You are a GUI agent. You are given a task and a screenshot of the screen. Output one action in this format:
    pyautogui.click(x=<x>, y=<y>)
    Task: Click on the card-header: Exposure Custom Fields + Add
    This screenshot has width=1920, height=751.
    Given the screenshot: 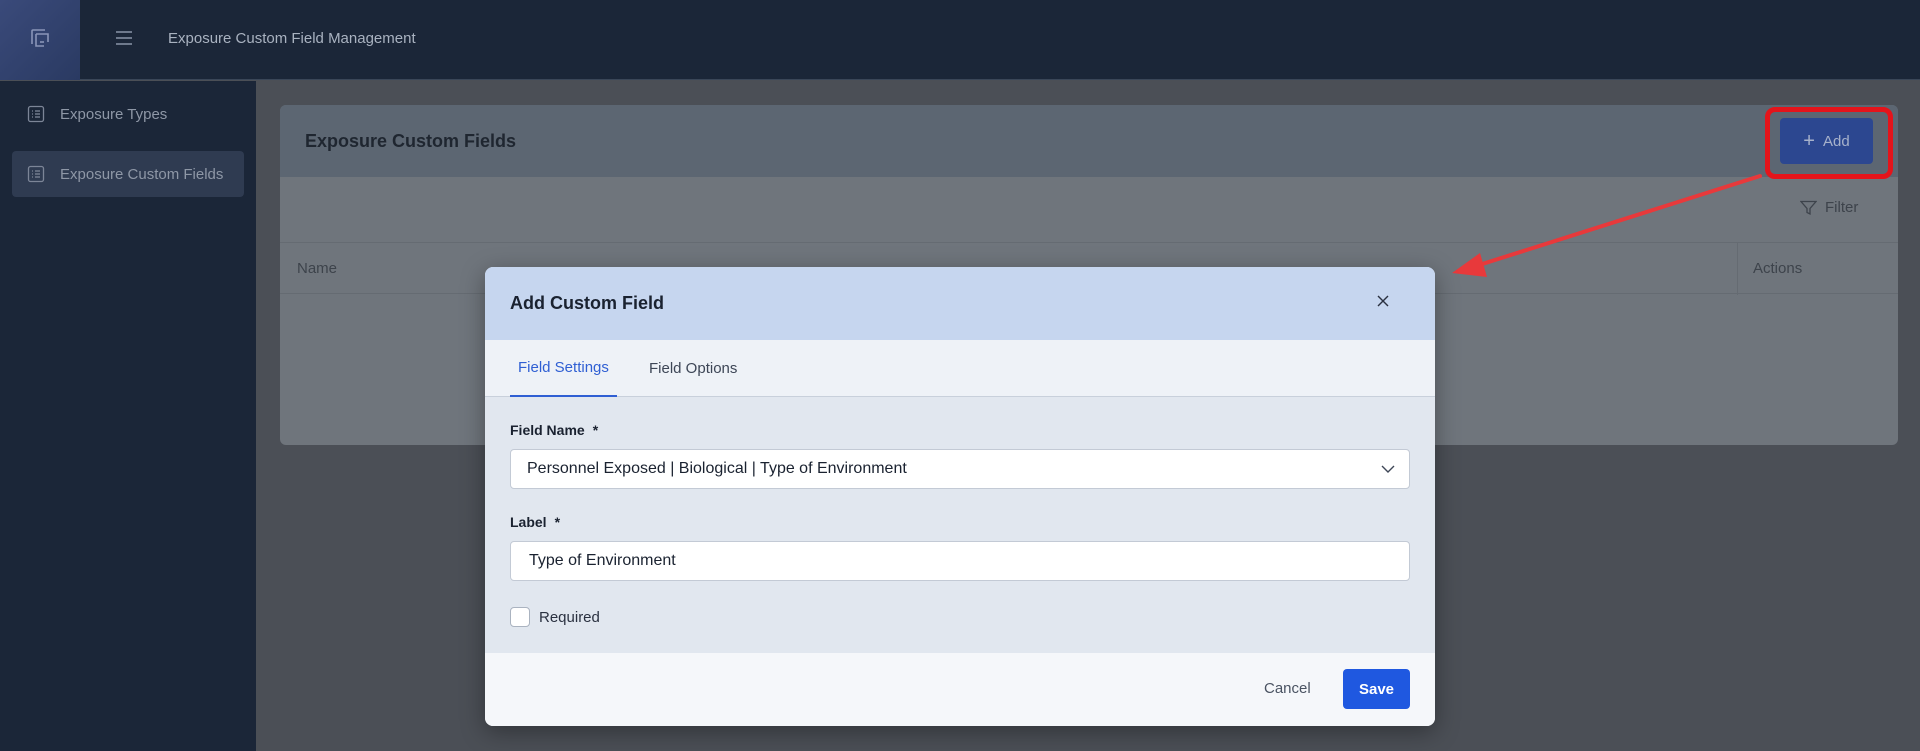 What is the action you would take?
    pyautogui.click(x=1089, y=141)
    